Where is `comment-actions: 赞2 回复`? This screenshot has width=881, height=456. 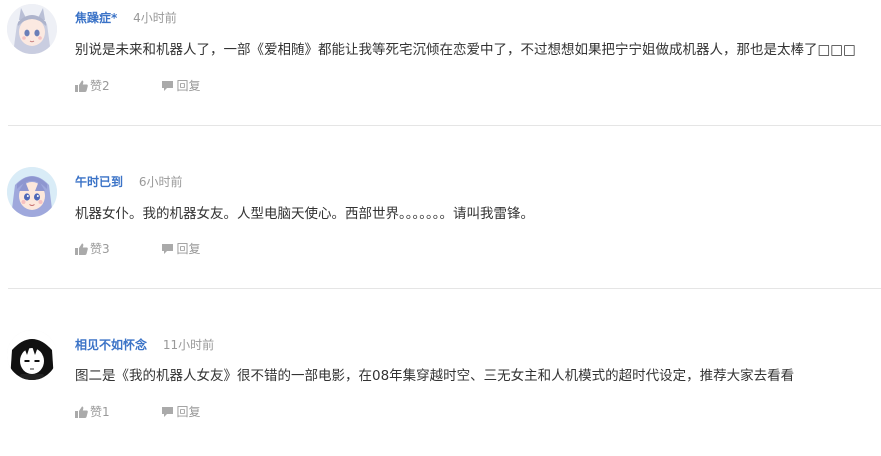
comment-actions: 赞2 回复 is located at coordinates (137, 85).